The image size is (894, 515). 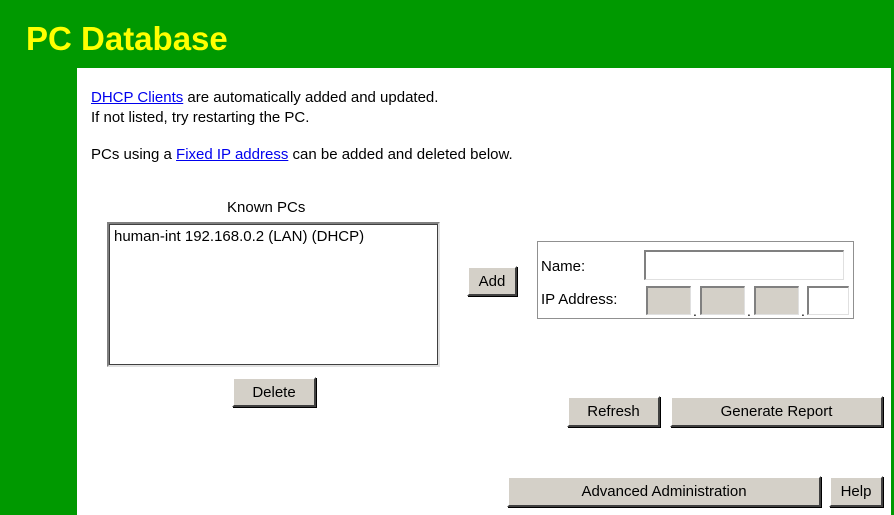 What do you see at coordinates (856, 491) in the screenshot?
I see `help-button: Help` at bounding box center [856, 491].